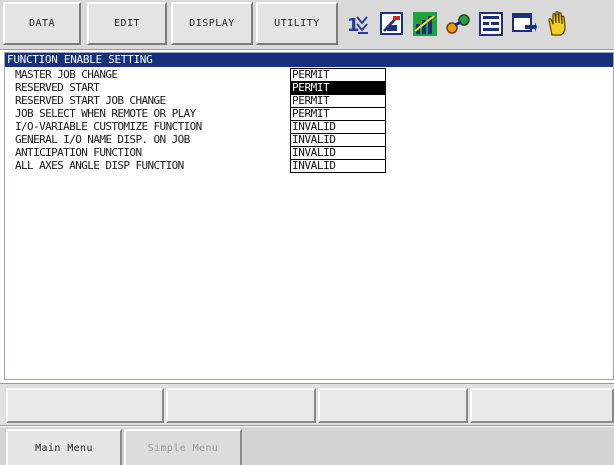 The width and height of the screenshot is (614, 465). Describe the element at coordinates (392, 24) in the screenshot. I see `edit-window-icon` at that location.